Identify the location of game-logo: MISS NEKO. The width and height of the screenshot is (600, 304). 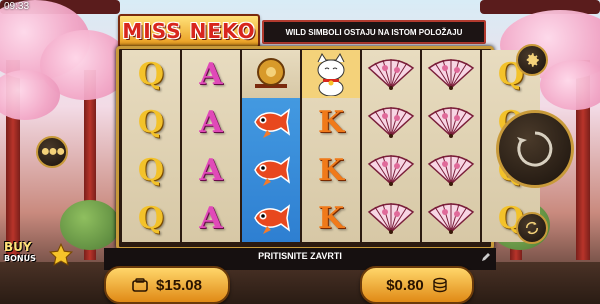
(189, 31).